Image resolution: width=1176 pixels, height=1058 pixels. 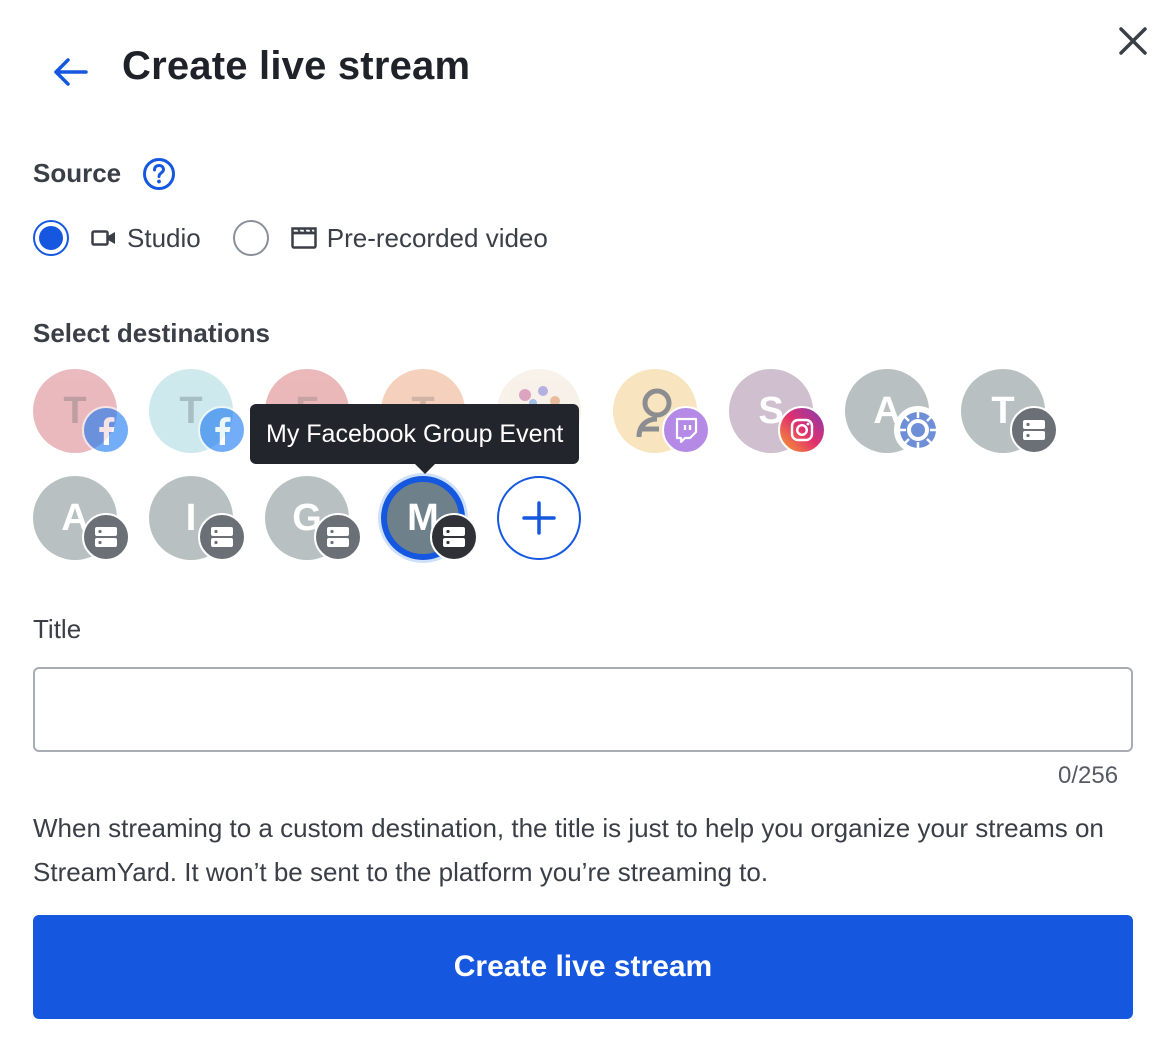 What do you see at coordinates (425, 468) in the screenshot?
I see `tooltip-arrow` at bounding box center [425, 468].